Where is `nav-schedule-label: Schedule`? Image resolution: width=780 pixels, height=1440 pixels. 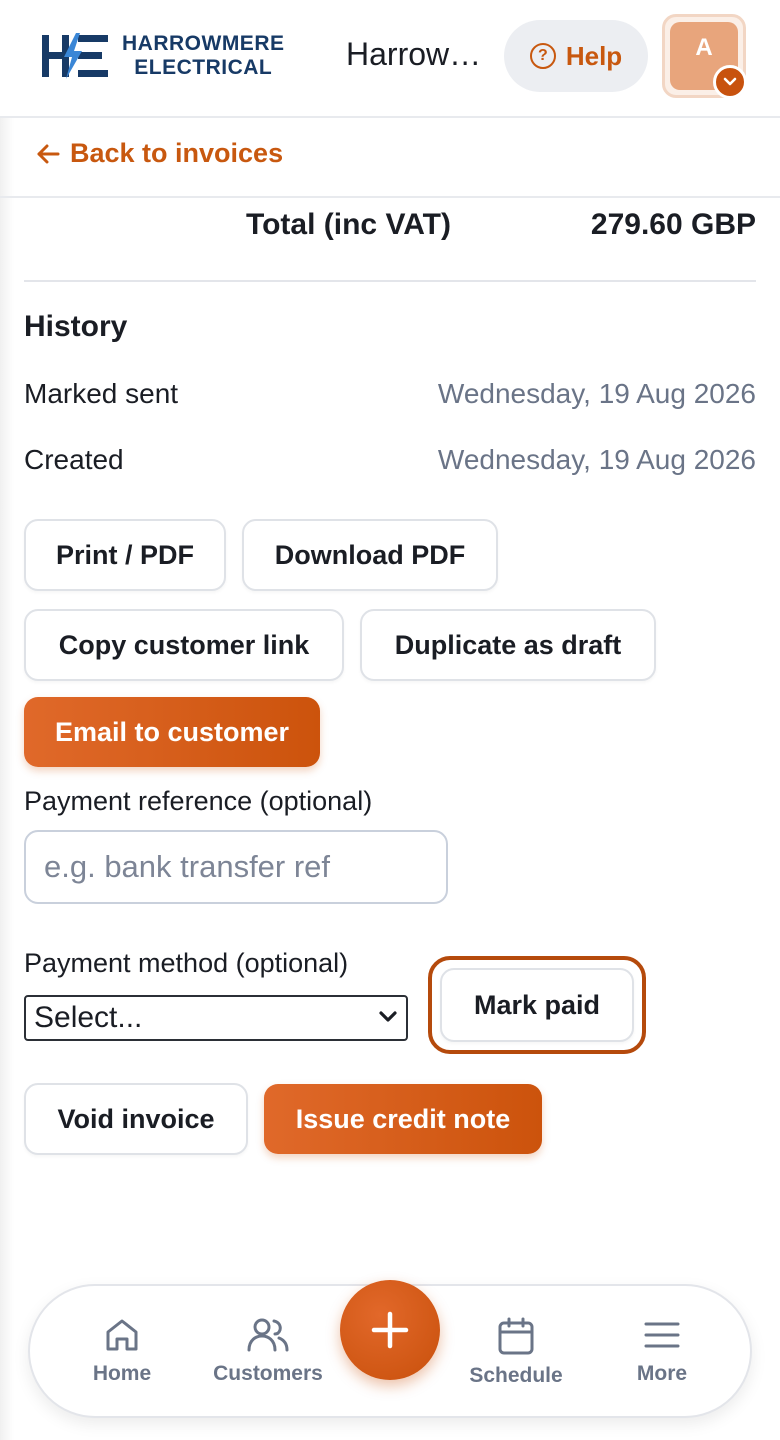
nav-schedule-label: Schedule is located at coordinates (516, 1375).